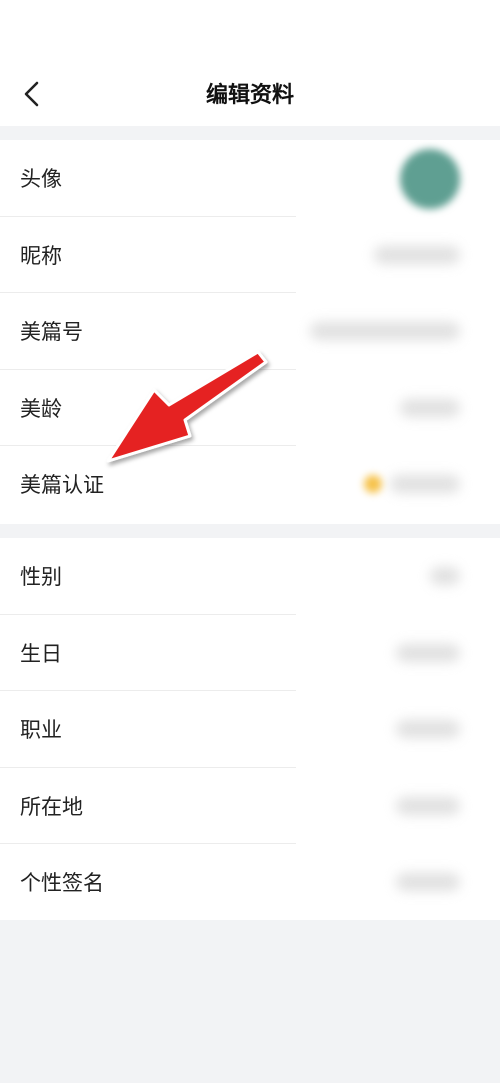 This screenshot has height=1083, width=500. Describe the element at coordinates (250, 178) in the screenshot. I see `row-avatar: 头像` at that location.